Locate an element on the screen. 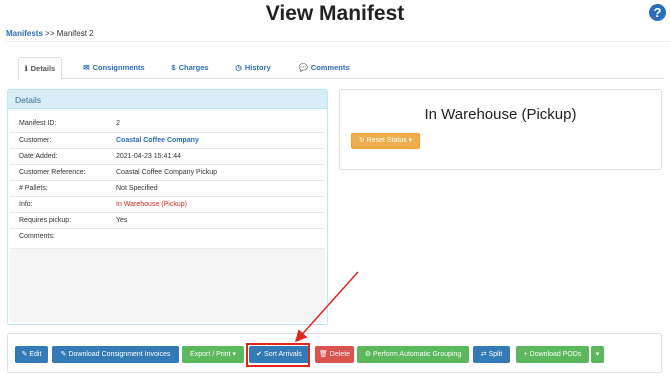 The width and height of the screenshot is (670, 381). arrow-line is located at coordinates (326, 307).